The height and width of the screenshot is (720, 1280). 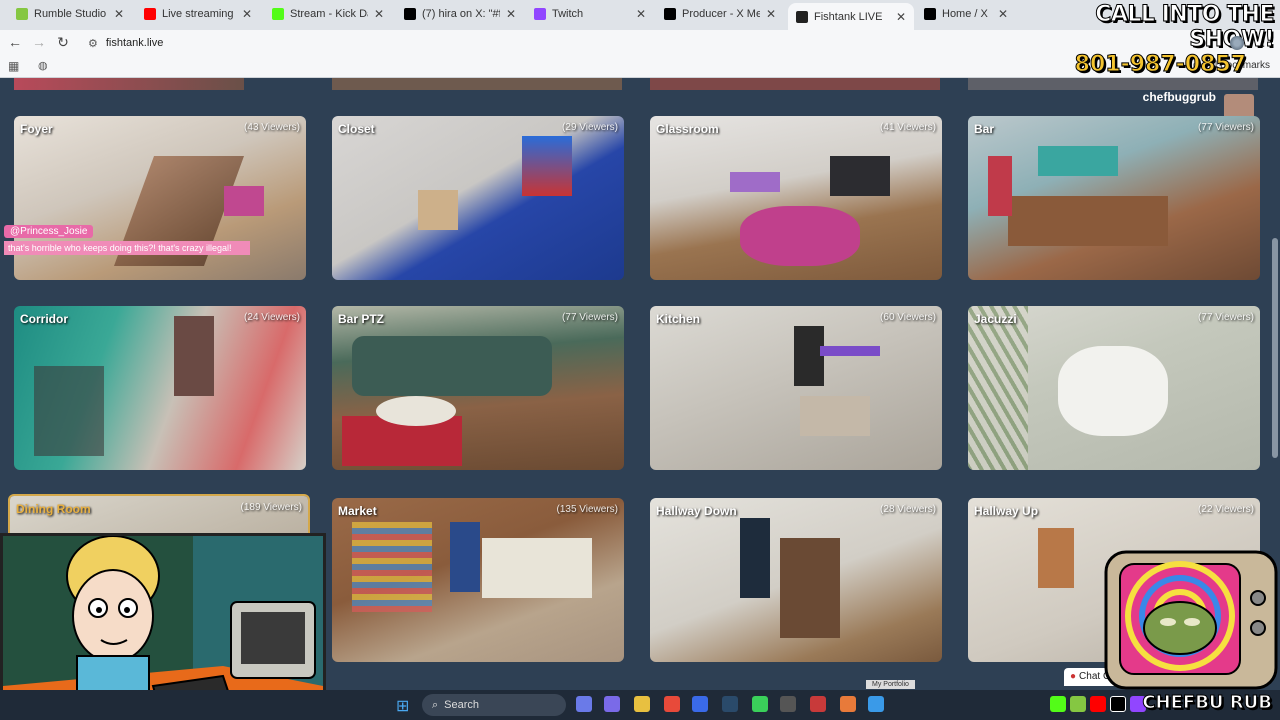 What do you see at coordinates (995, 319) in the screenshot?
I see `camera-name: Jacuzzi` at bounding box center [995, 319].